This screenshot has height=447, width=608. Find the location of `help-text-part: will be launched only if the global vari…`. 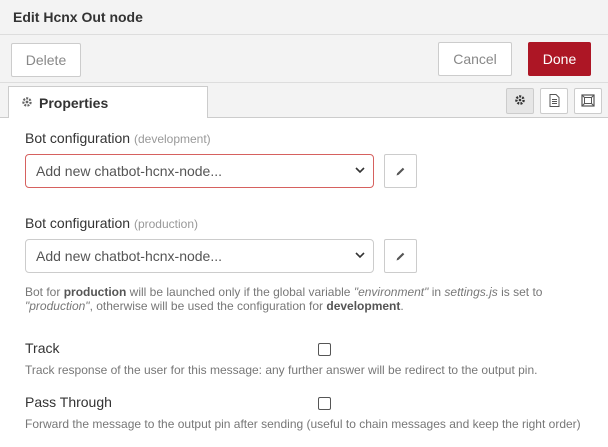

help-text-part: will be launched only if the global vari… is located at coordinates (240, 292).